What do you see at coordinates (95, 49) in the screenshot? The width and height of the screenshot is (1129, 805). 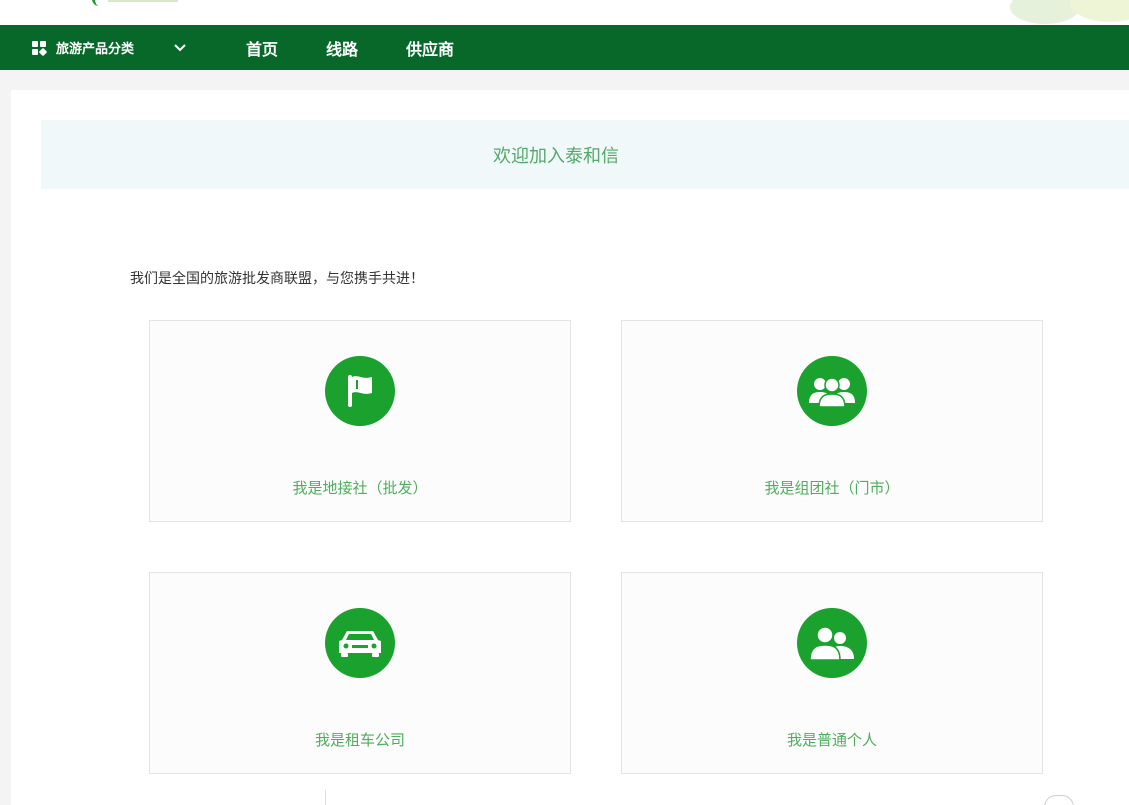 I see `category-menu-label: 旅游产品分类` at bounding box center [95, 49].